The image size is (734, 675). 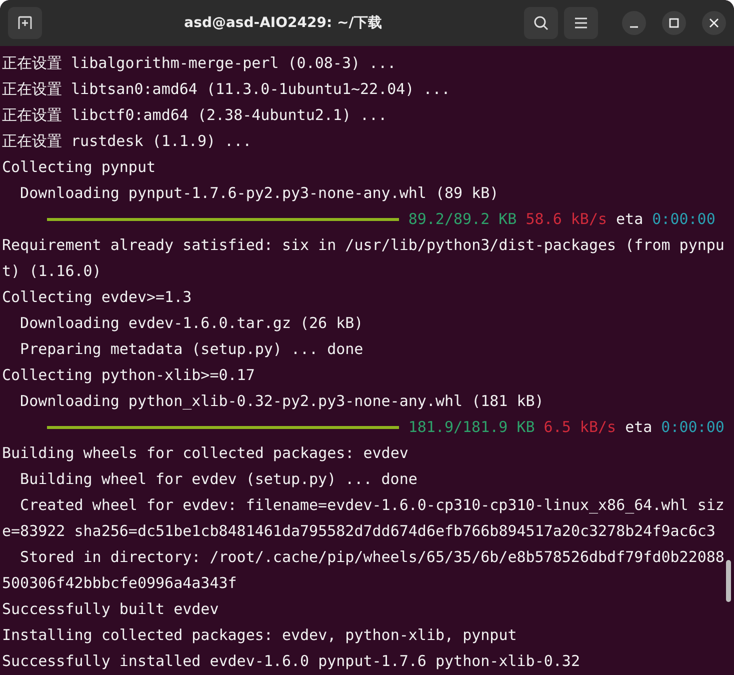 I want to click on terminal-line: Downloading python_xlib-0.32-py2.py3-none-any.whl (181 kB), so click(x=281, y=401).